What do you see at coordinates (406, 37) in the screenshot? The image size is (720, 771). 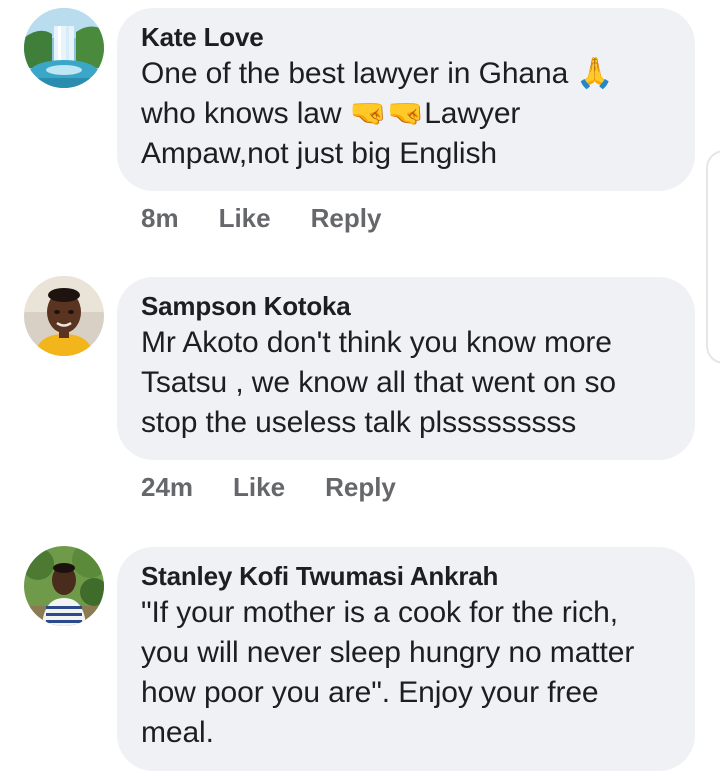 I see `comment-author: Kate Love` at bounding box center [406, 37].